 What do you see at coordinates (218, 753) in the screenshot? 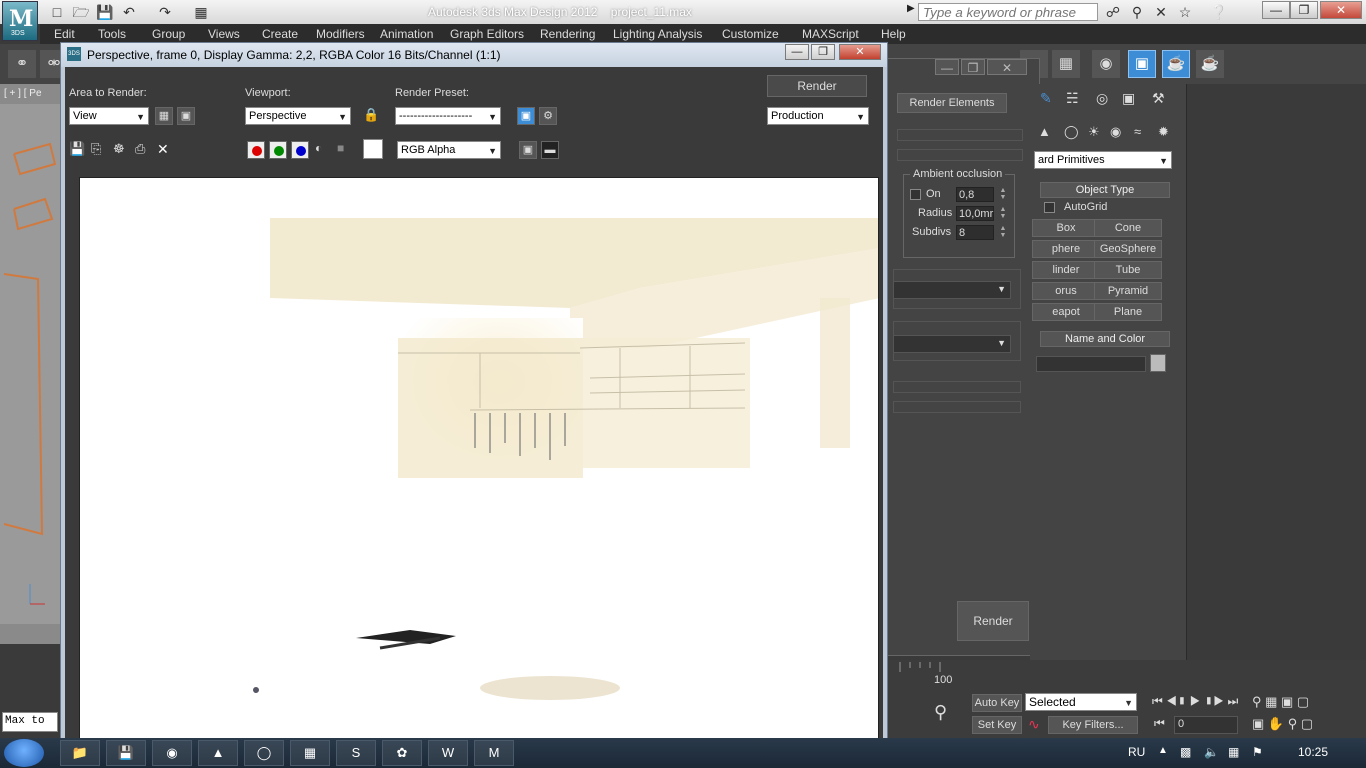
I see `app-taskbar-icon: ▲` at bounding box center [218, 753].